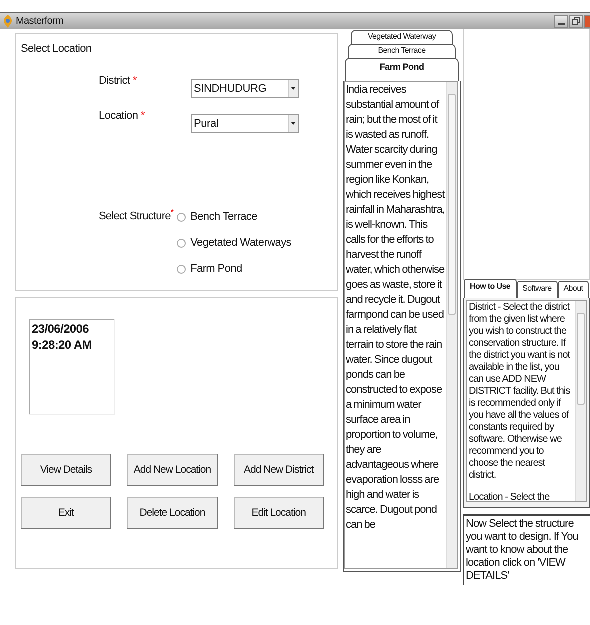  What do you see at coordinates (57, 49) in the screenshot?
I see `panel-title: Select Location` at bounding box center [57, 49].